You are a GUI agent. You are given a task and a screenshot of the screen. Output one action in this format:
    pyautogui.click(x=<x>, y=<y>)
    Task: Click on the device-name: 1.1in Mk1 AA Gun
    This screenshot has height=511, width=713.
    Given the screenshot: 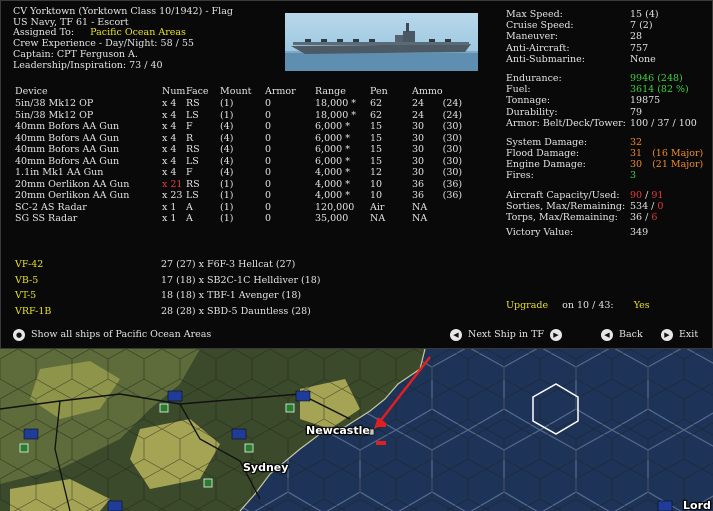 What is the action you would take?
    pyautogui.click(x=59, y=173)
    